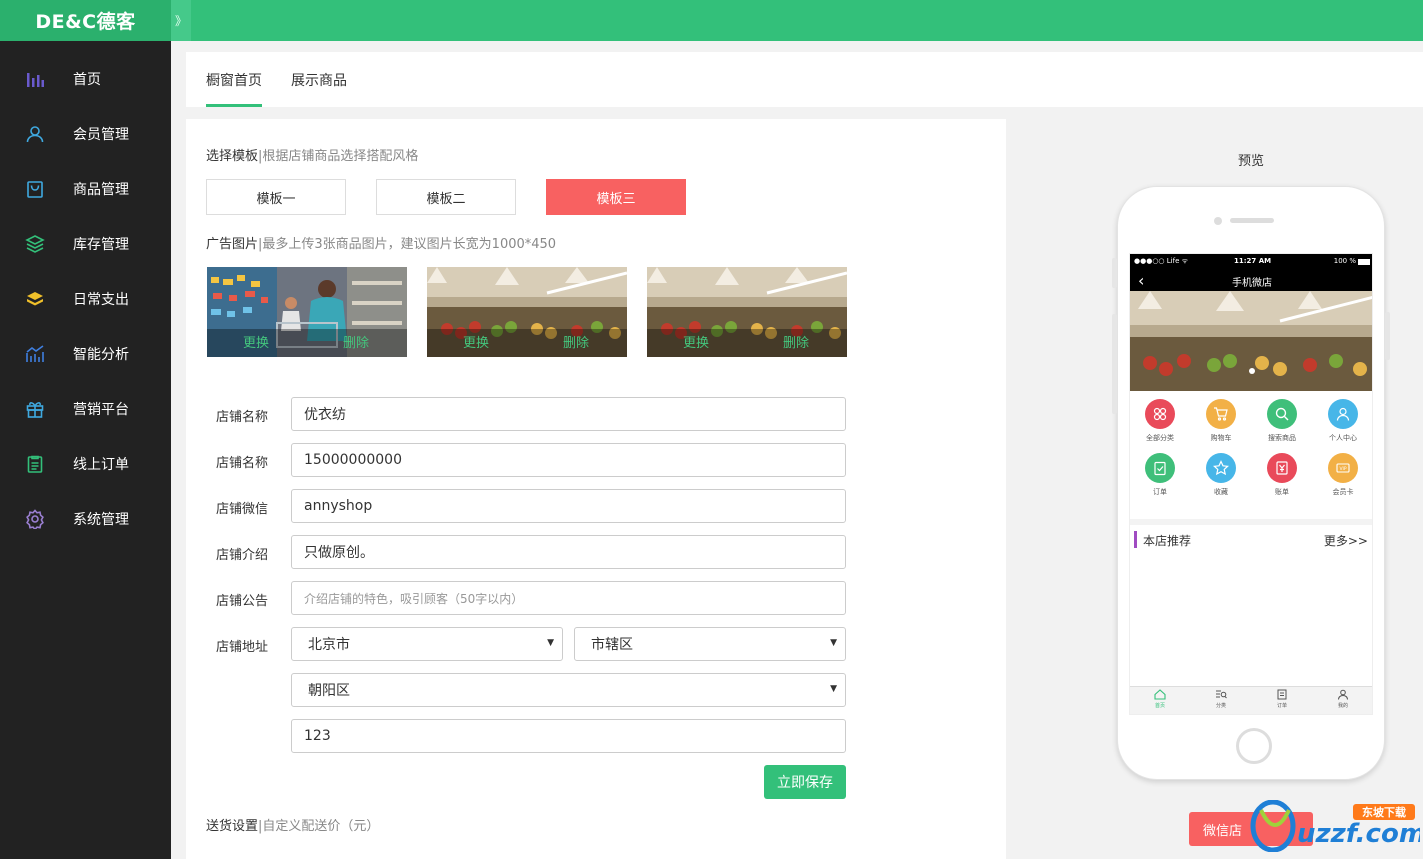  Describe the element at coordinates (1251, 484) in the screenshot. I see `phone-screen: ●●●○○ Life ᯤ 11:27 AM 100 % ‹ 手机微店 全部分类` at that location.